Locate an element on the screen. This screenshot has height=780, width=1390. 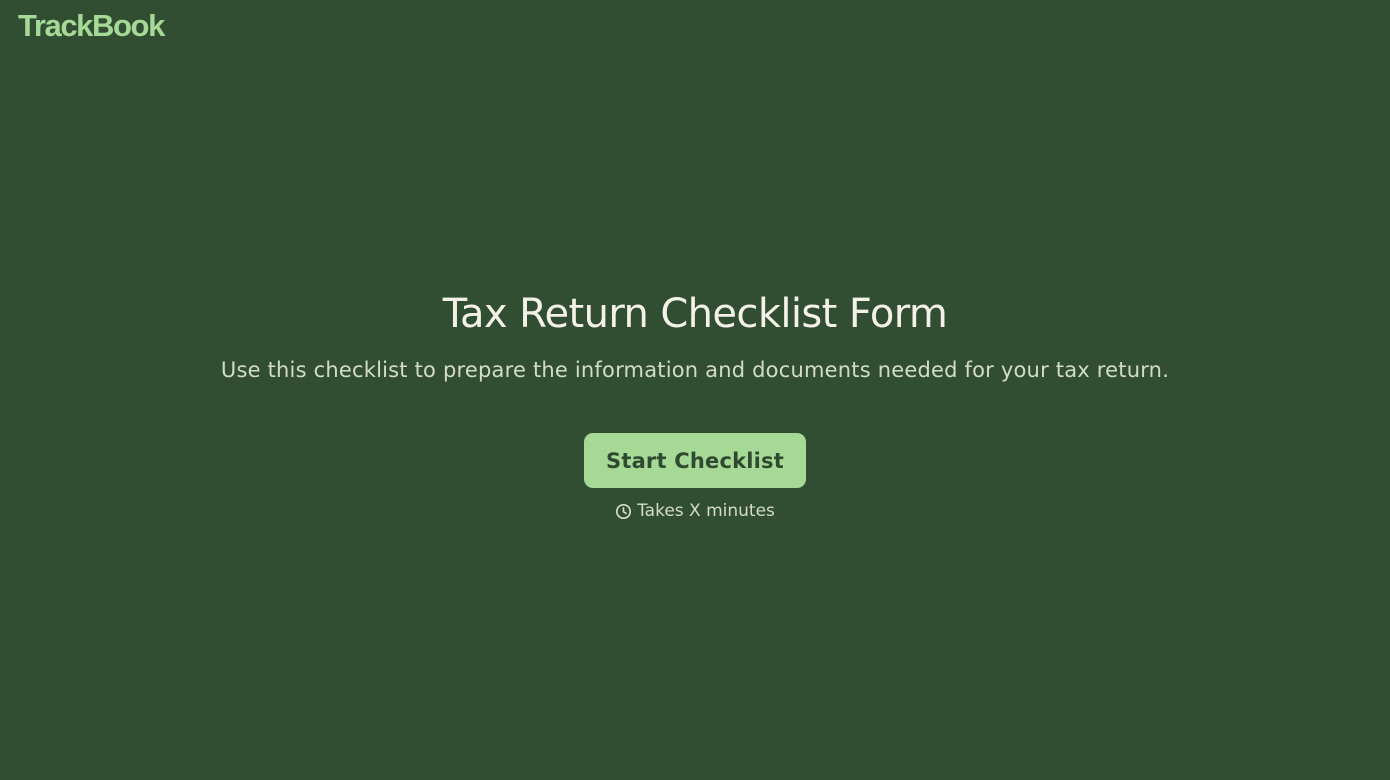
duration-note: Takes X minutes is located at coordinates (695, 511).